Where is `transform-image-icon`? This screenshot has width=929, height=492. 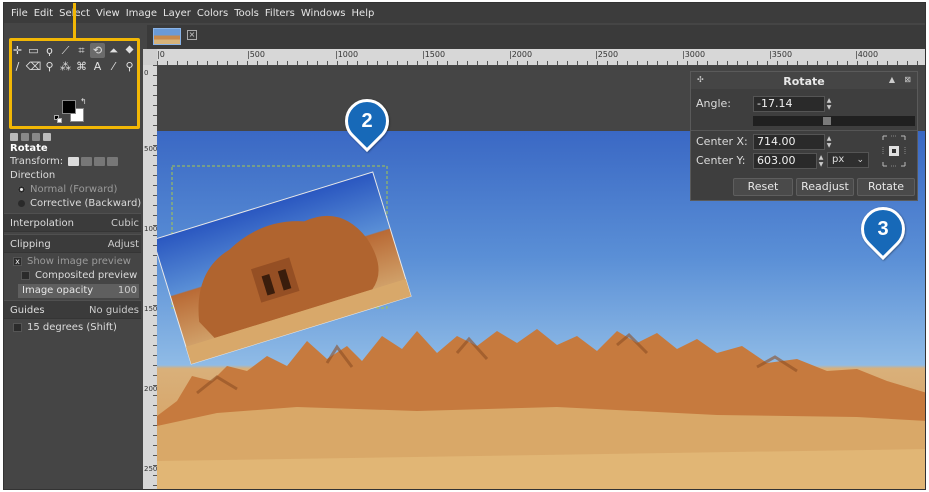 transform-image-icon is located at coordinates (113, 161).